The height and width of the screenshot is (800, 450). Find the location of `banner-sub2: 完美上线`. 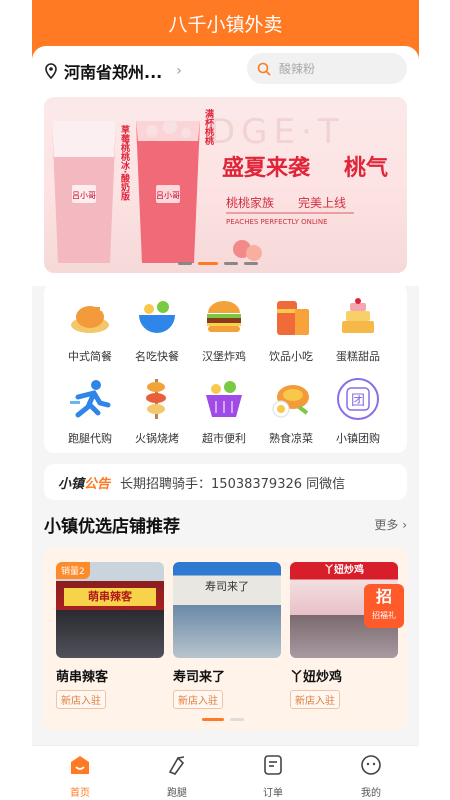

banner-sub2: 完美上线 is located at coordinates (322, 202).